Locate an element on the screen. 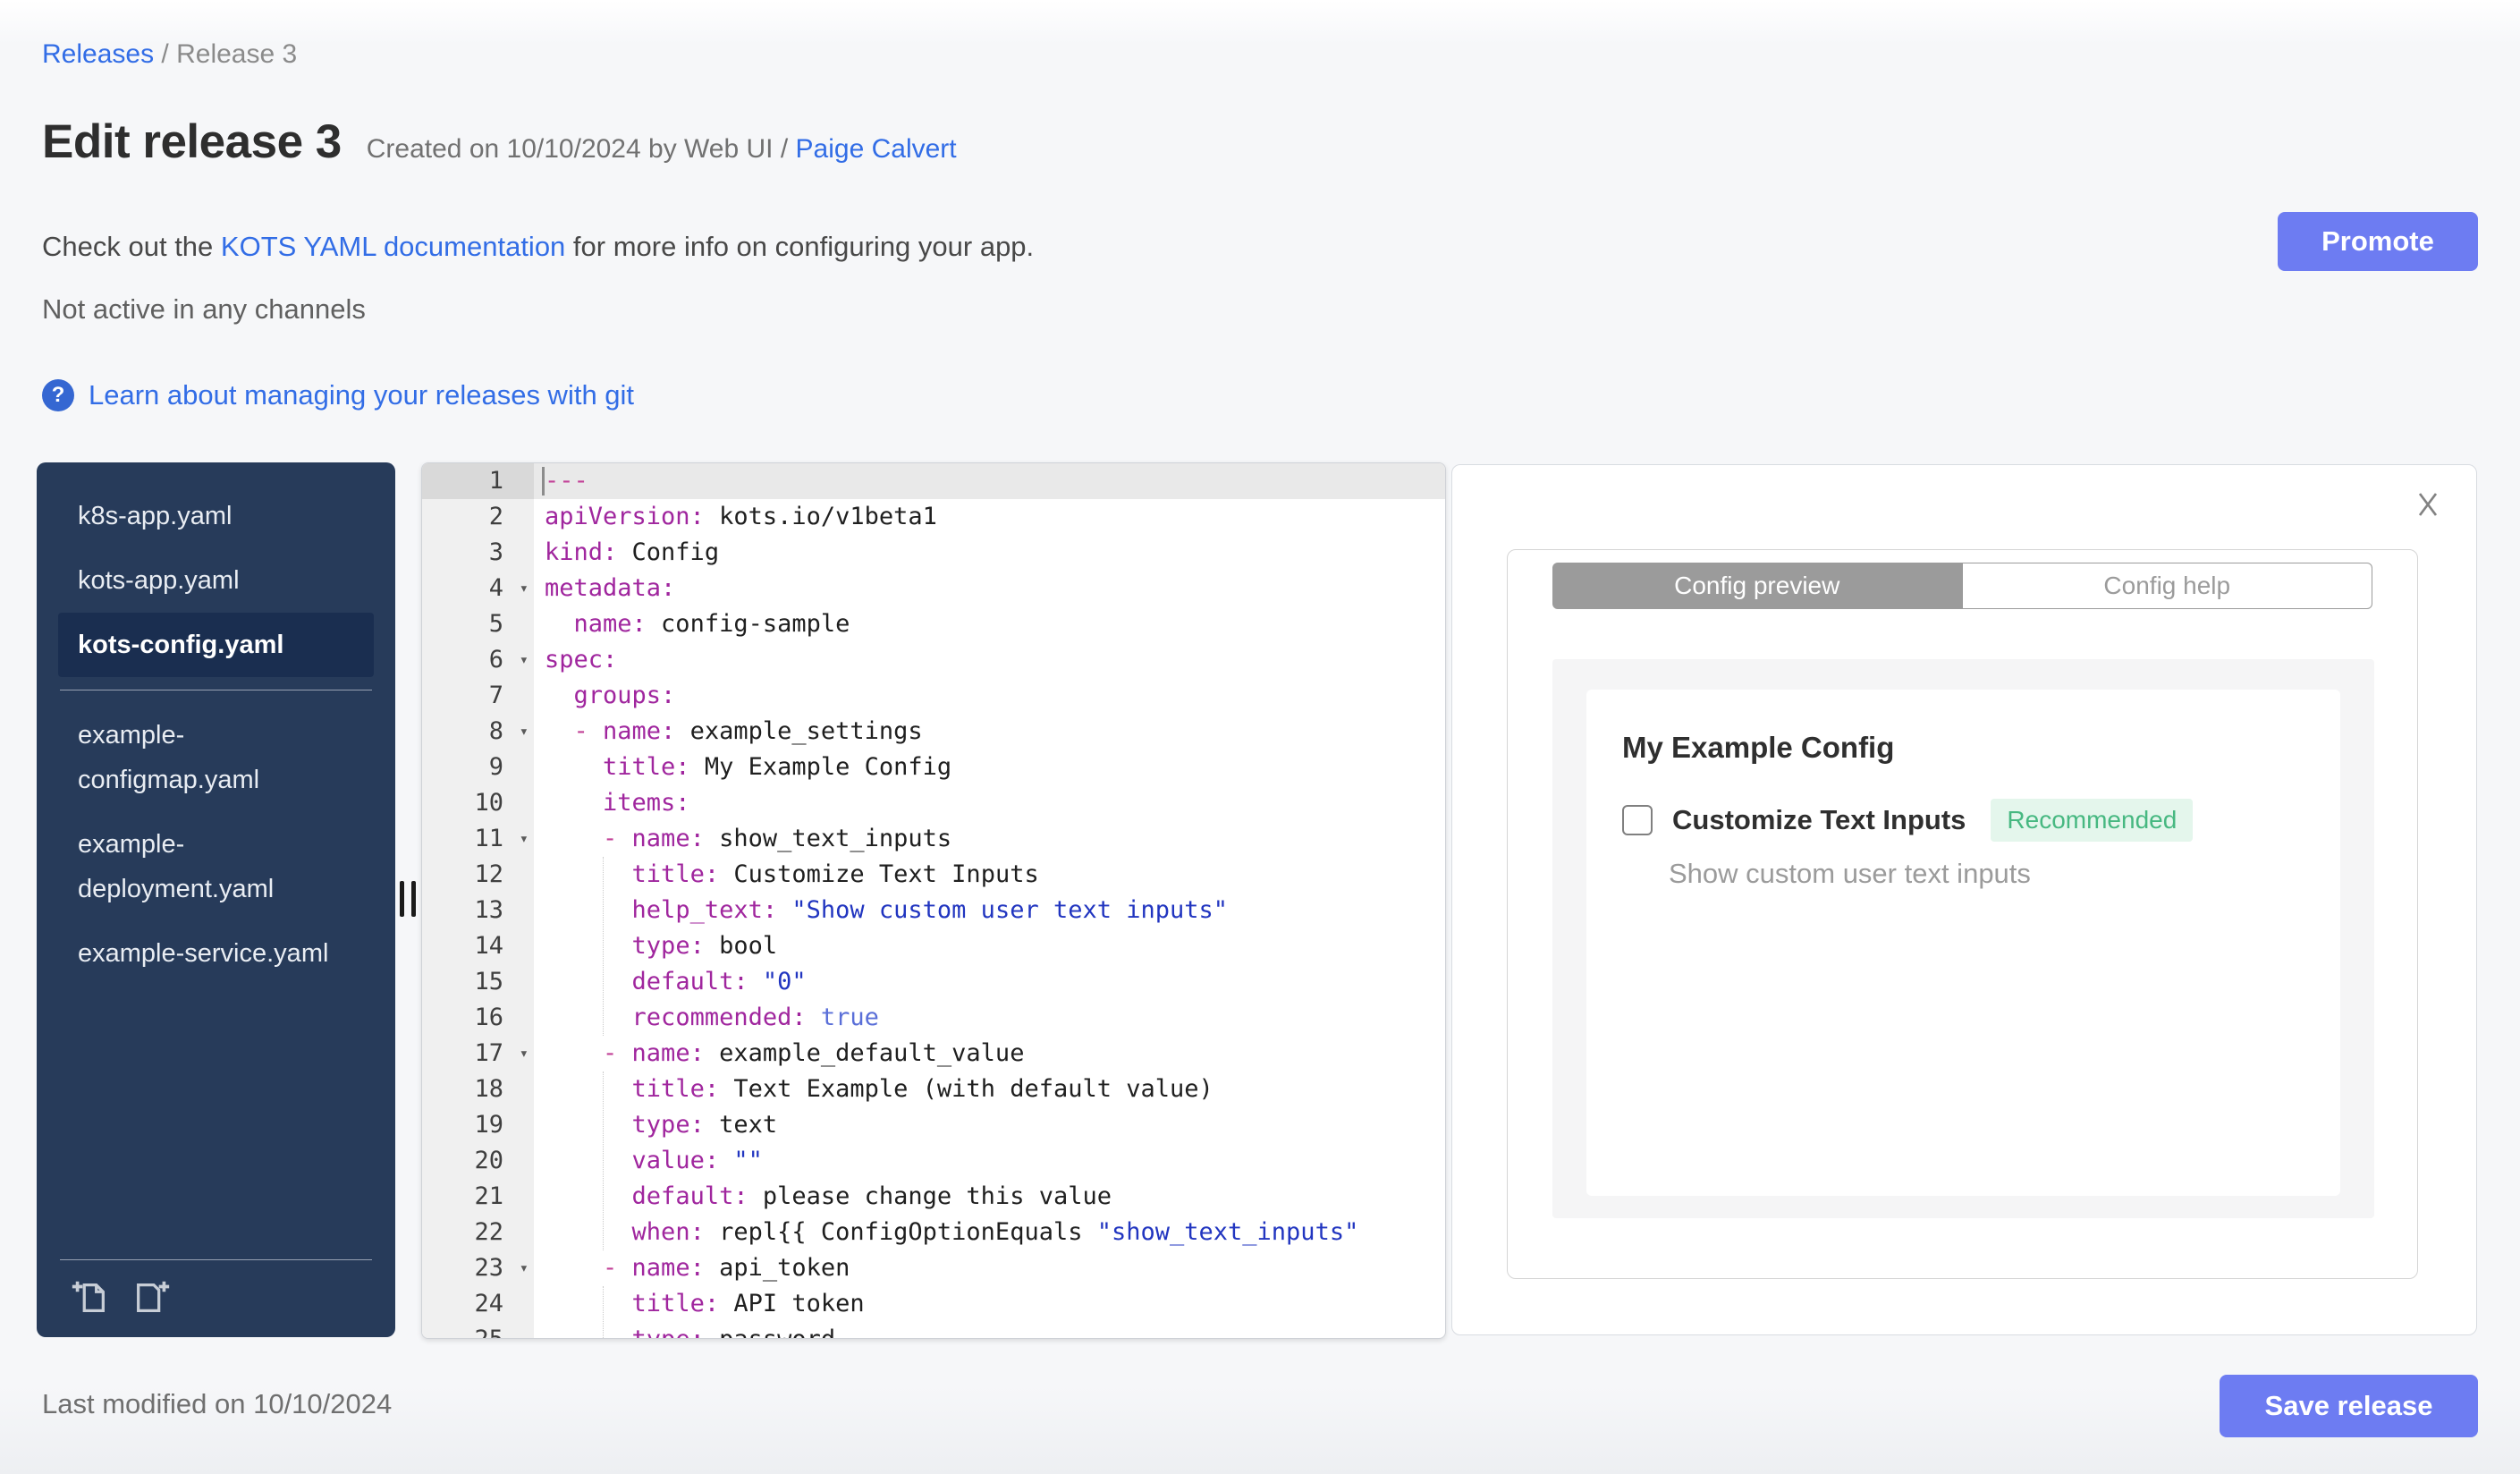  recommended-badge: Recommended is located at coordinates (2092, 820).